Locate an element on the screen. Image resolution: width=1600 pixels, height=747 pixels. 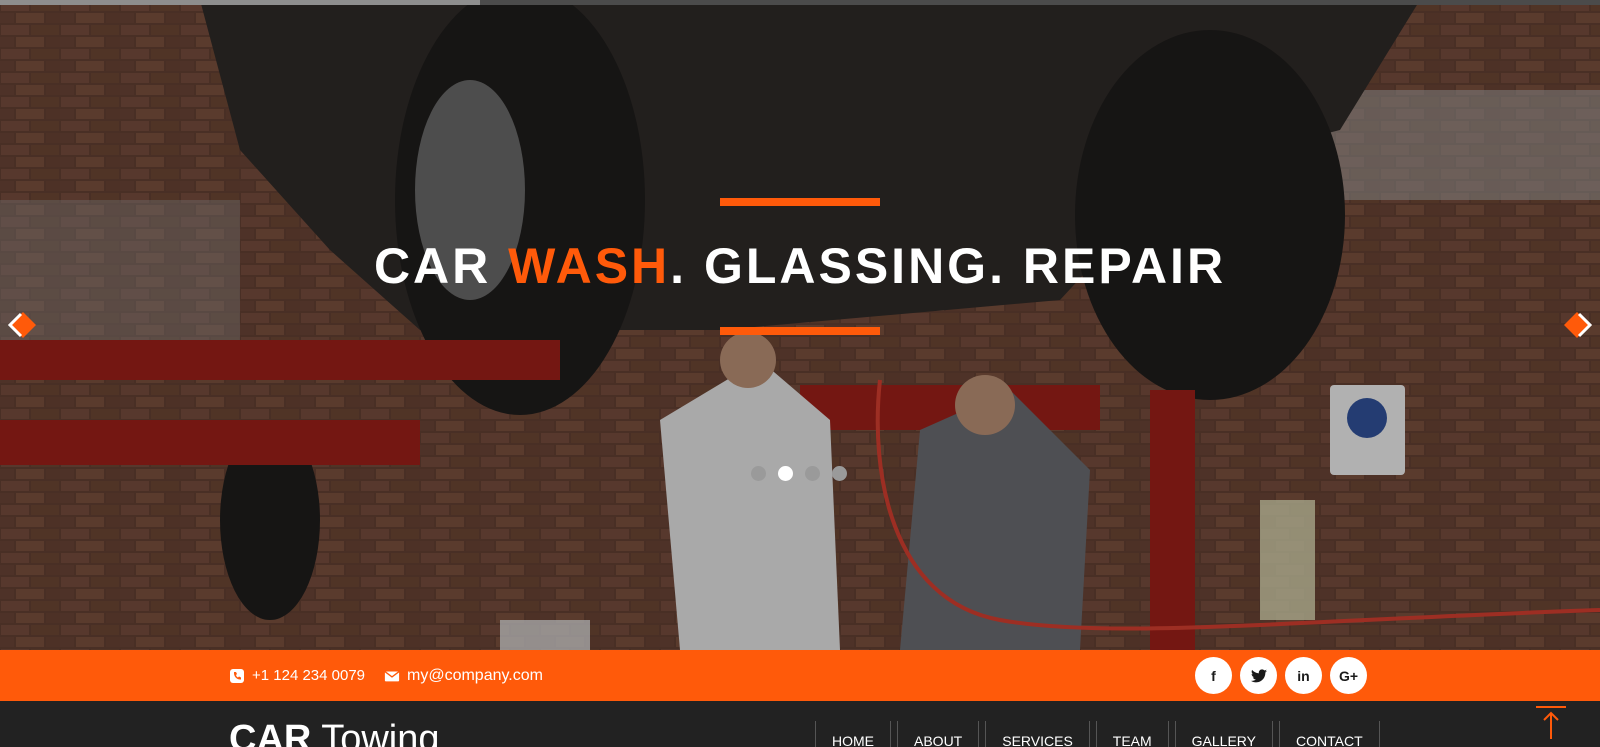
twitter-button is located at coordinates (1258, 675).